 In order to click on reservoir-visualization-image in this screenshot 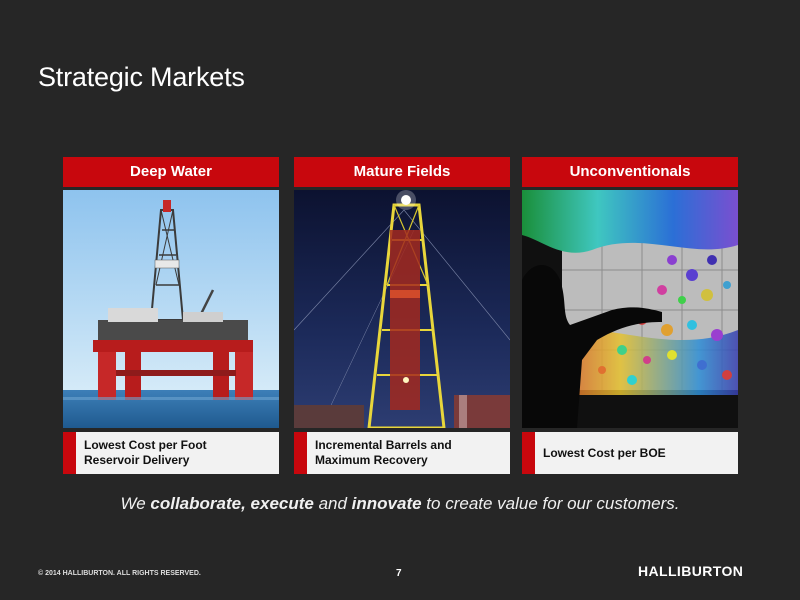, I will do `click(630, 309)`.